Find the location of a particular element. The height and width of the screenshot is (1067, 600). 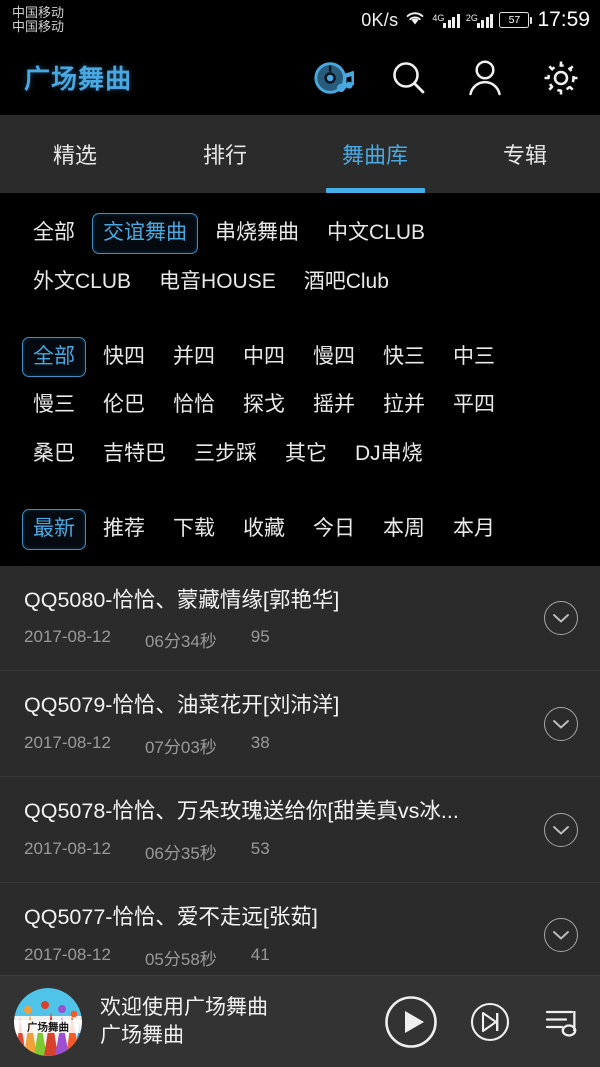

battery-icon: 57 is located at coordinates (516, 20).